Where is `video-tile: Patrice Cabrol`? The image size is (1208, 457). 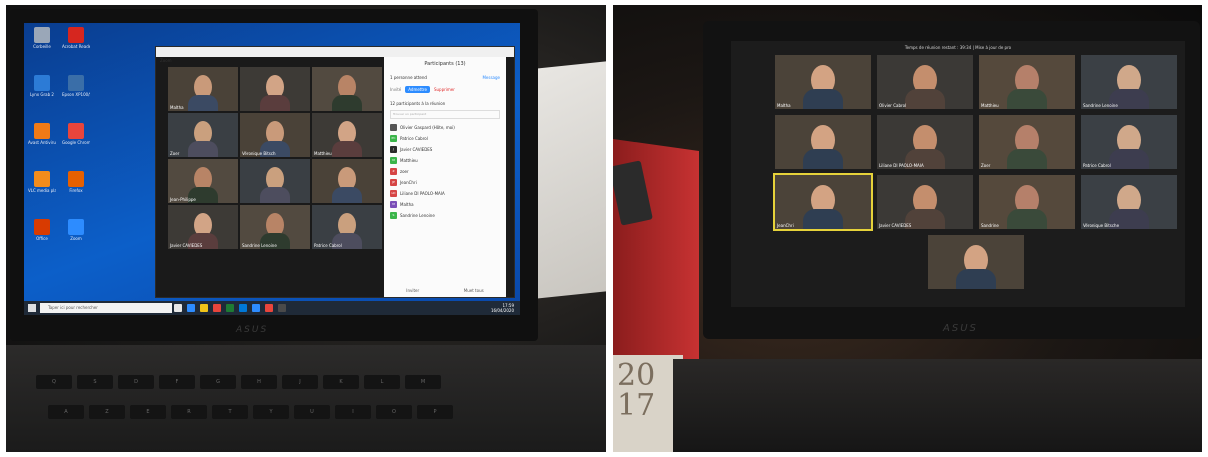 video-tile: Patrice Cabrol is located at coordinates (347, 227).